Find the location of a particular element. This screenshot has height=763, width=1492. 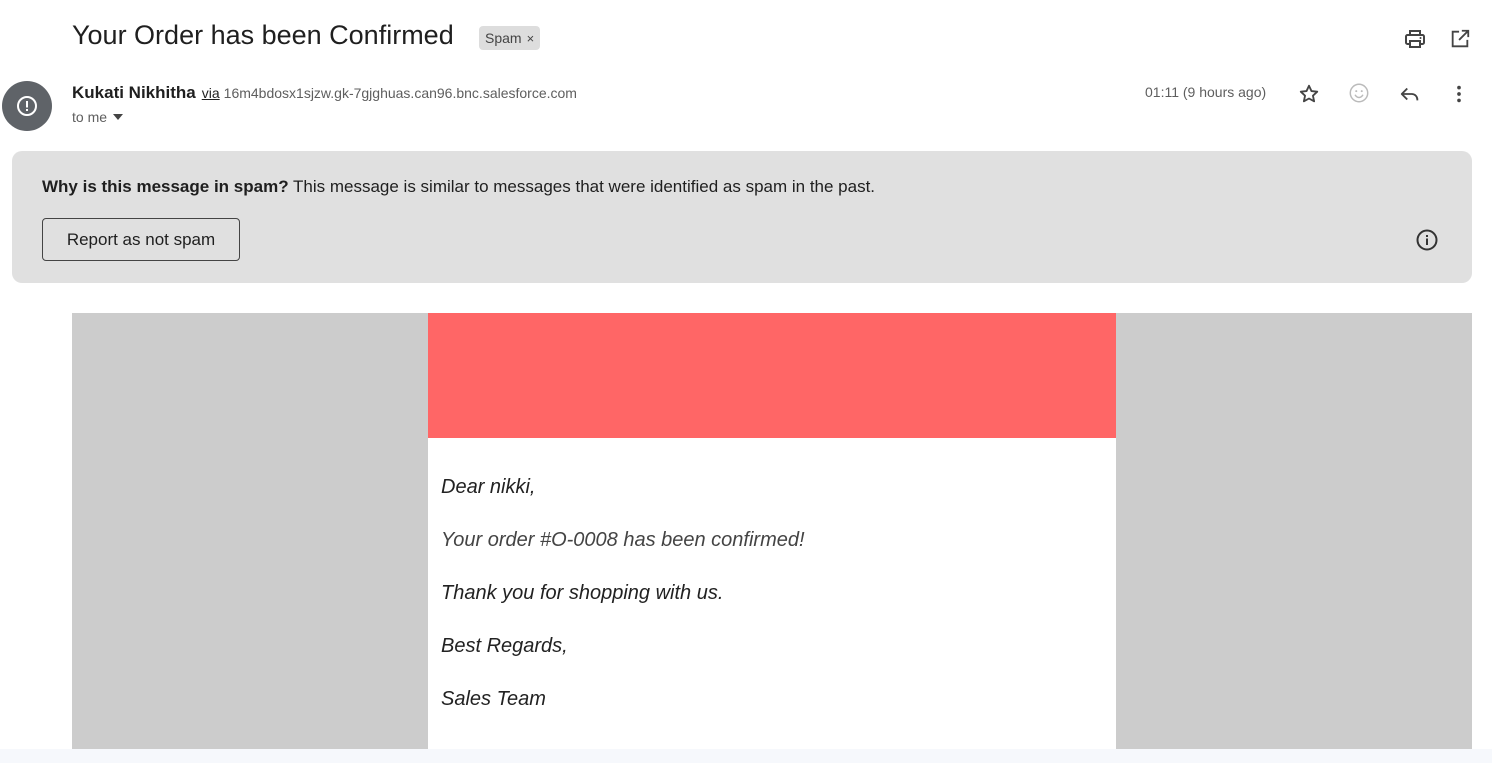

add-reaction-button is located at coordinates (1359, 93).